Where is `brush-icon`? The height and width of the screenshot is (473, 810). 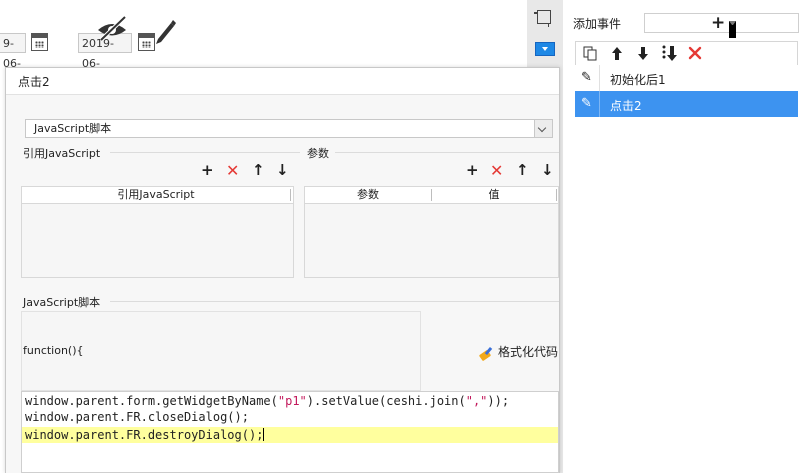
brush-icon is located at coordinates (487, 353).